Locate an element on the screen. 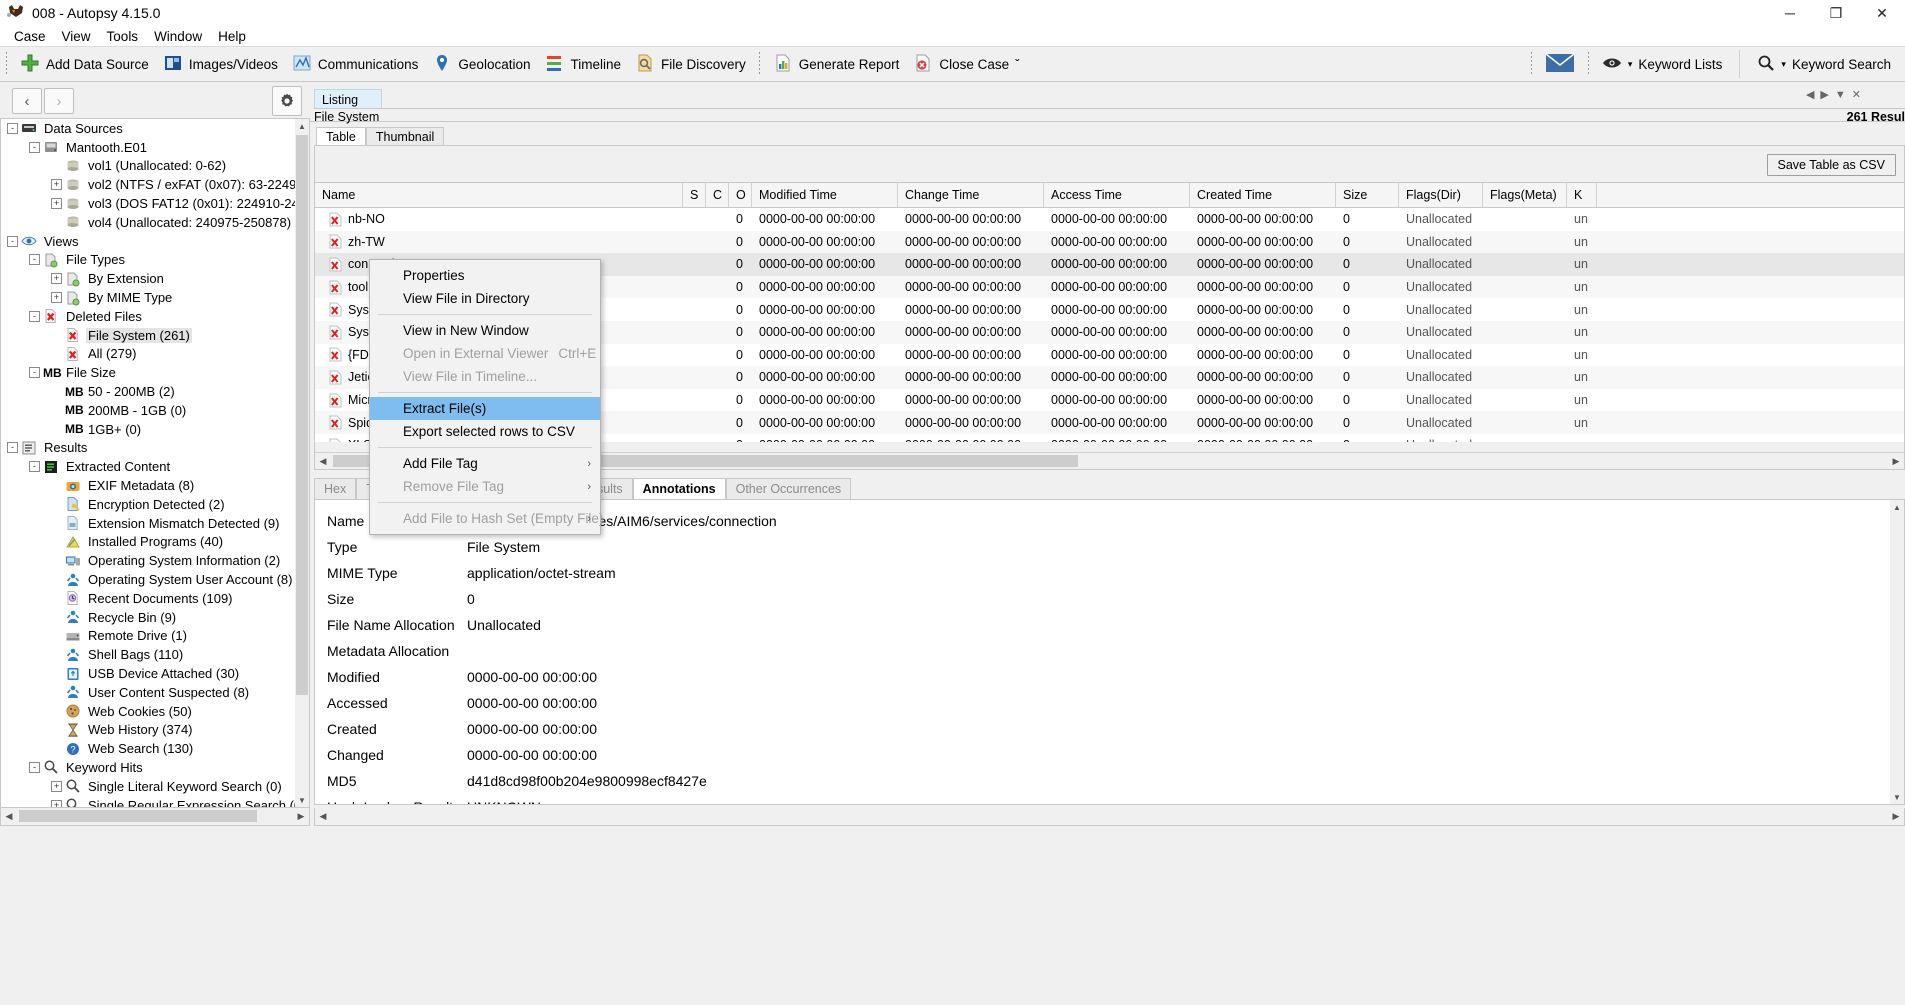  context-menu-item-extract-file-s: Extract File(s) is located at coordinates (485, 408).